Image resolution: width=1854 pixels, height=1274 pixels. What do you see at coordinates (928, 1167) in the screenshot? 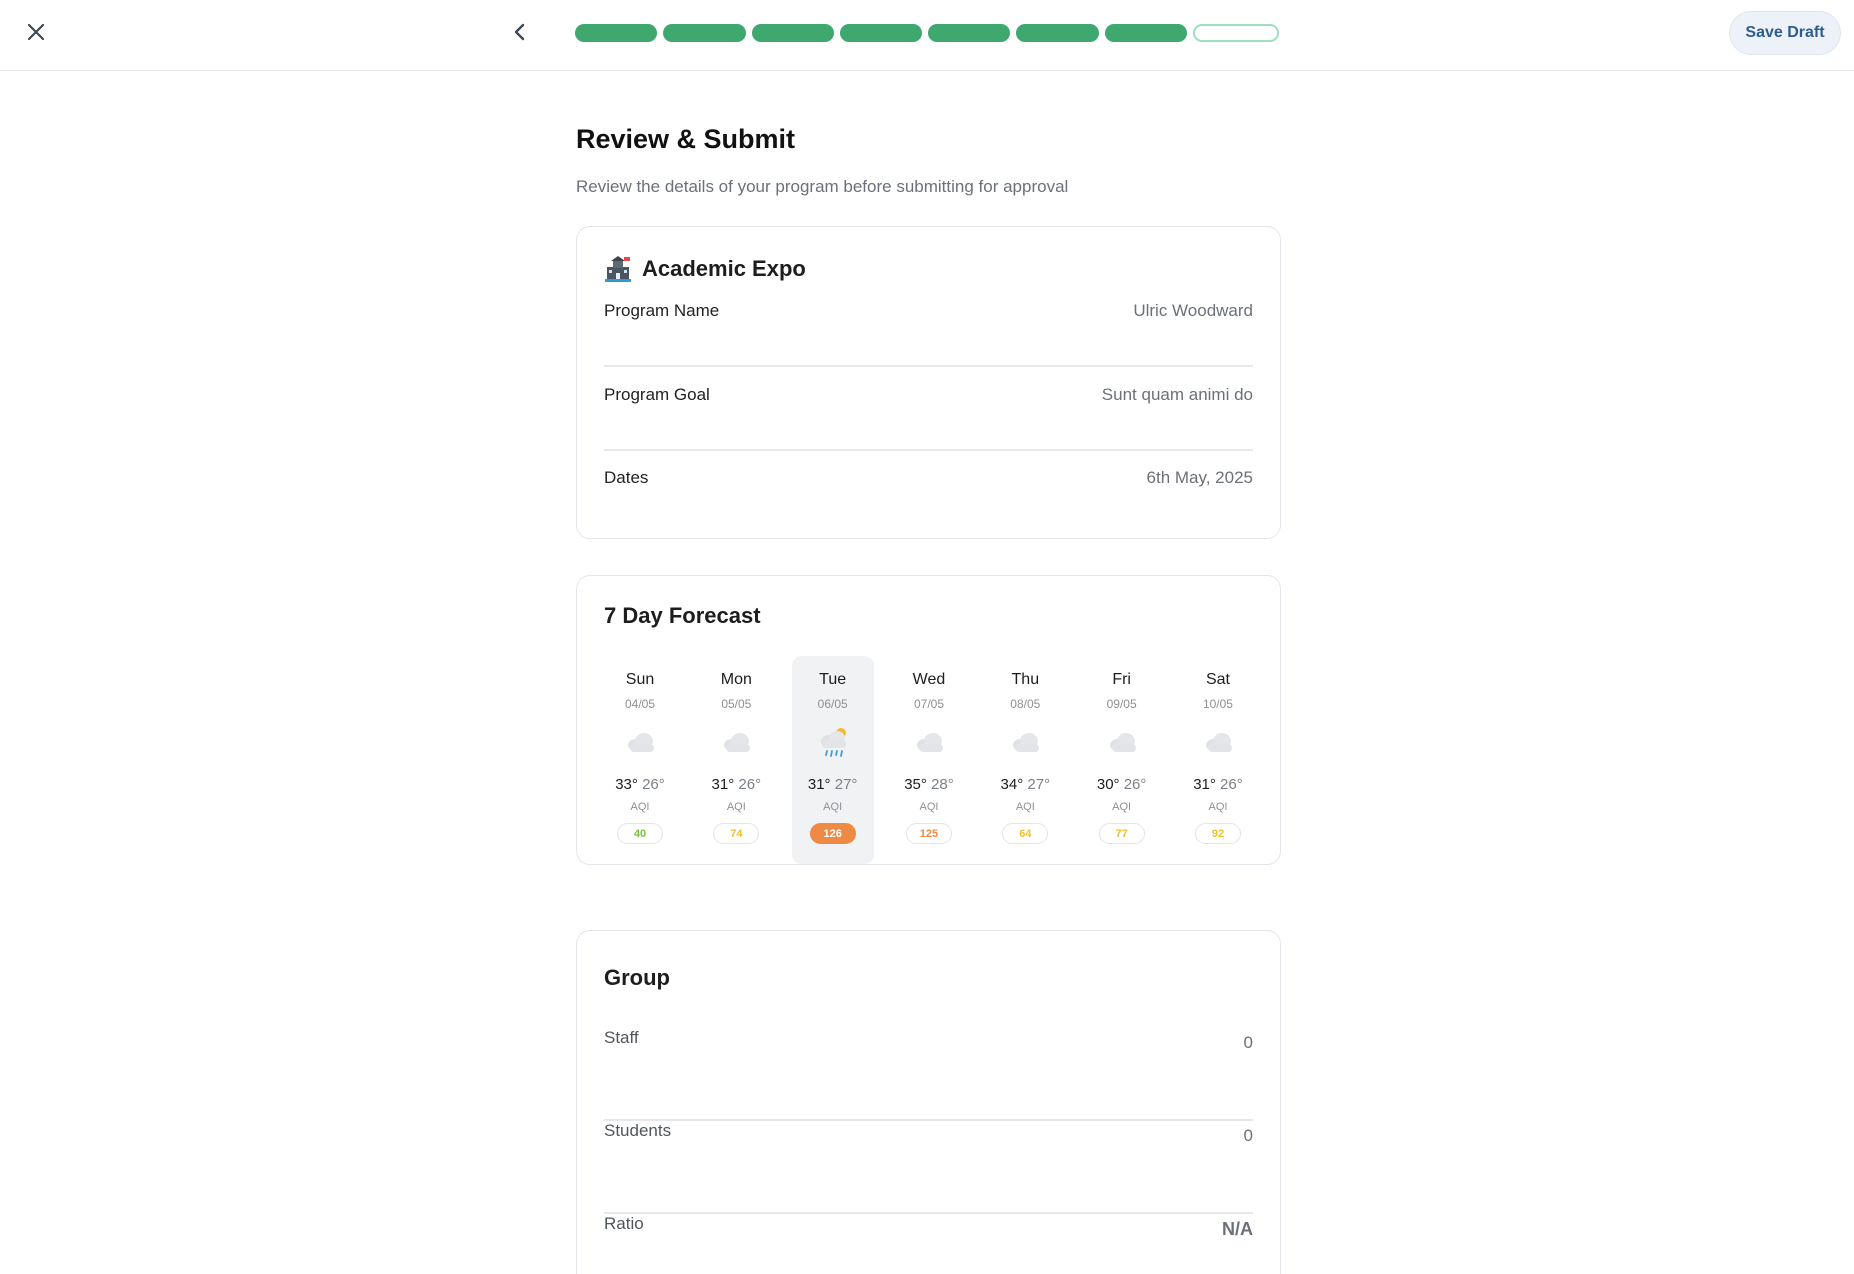
I see `students-row: Students 0` at bounding box center [928, 1167].